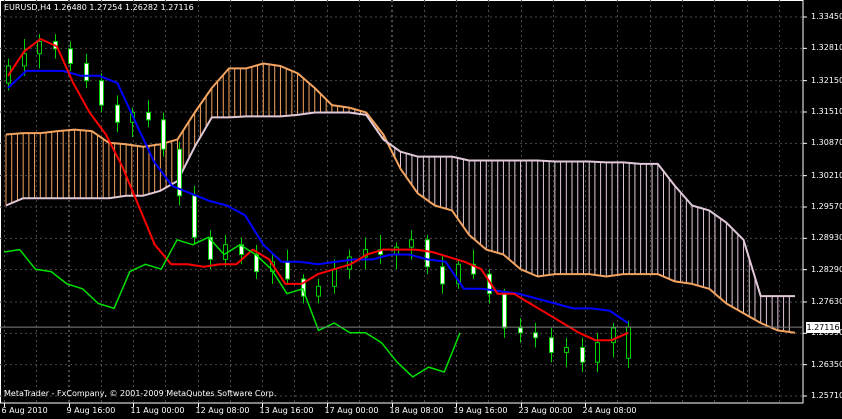  What do you see at coordinates (545, 410) in the screenshot?
I see `time-tick-label: 23 Aug 00:00` at bounding box center [545, 410].